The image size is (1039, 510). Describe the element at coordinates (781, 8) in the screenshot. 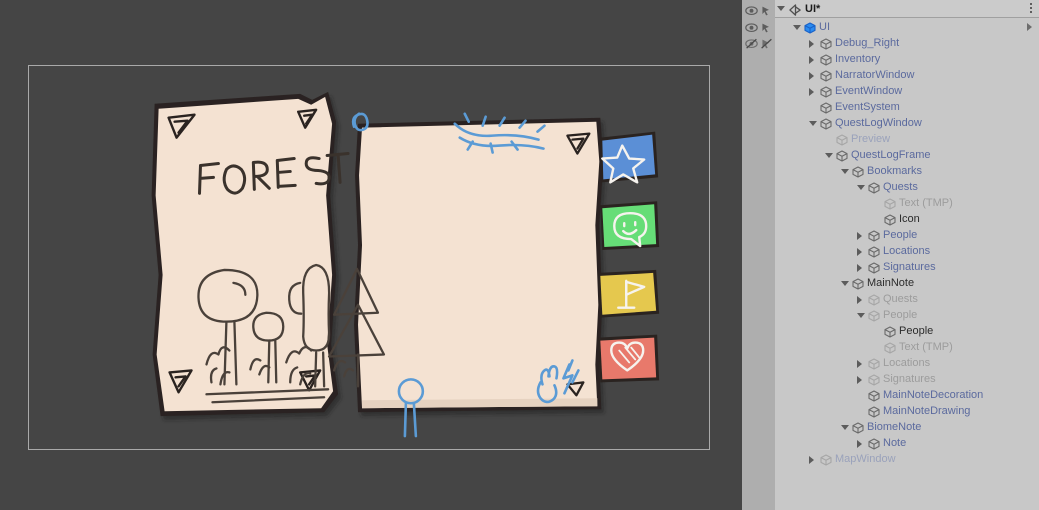

I see `scene-foldout-icon` at that location.